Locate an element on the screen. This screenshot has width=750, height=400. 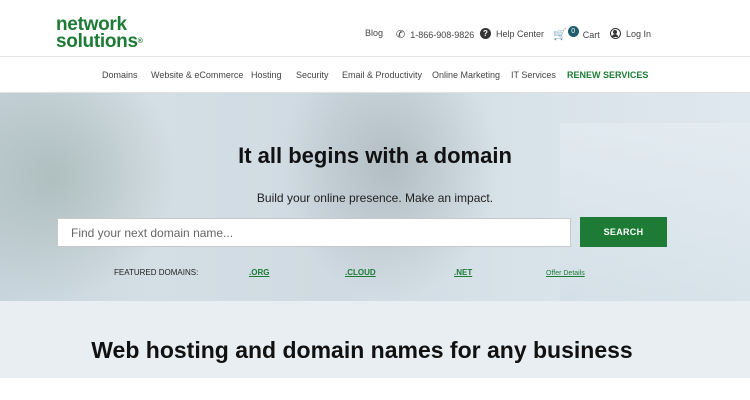
nav-item-renew-services: RENEW SERVICES is located at coordinates (607, 75).